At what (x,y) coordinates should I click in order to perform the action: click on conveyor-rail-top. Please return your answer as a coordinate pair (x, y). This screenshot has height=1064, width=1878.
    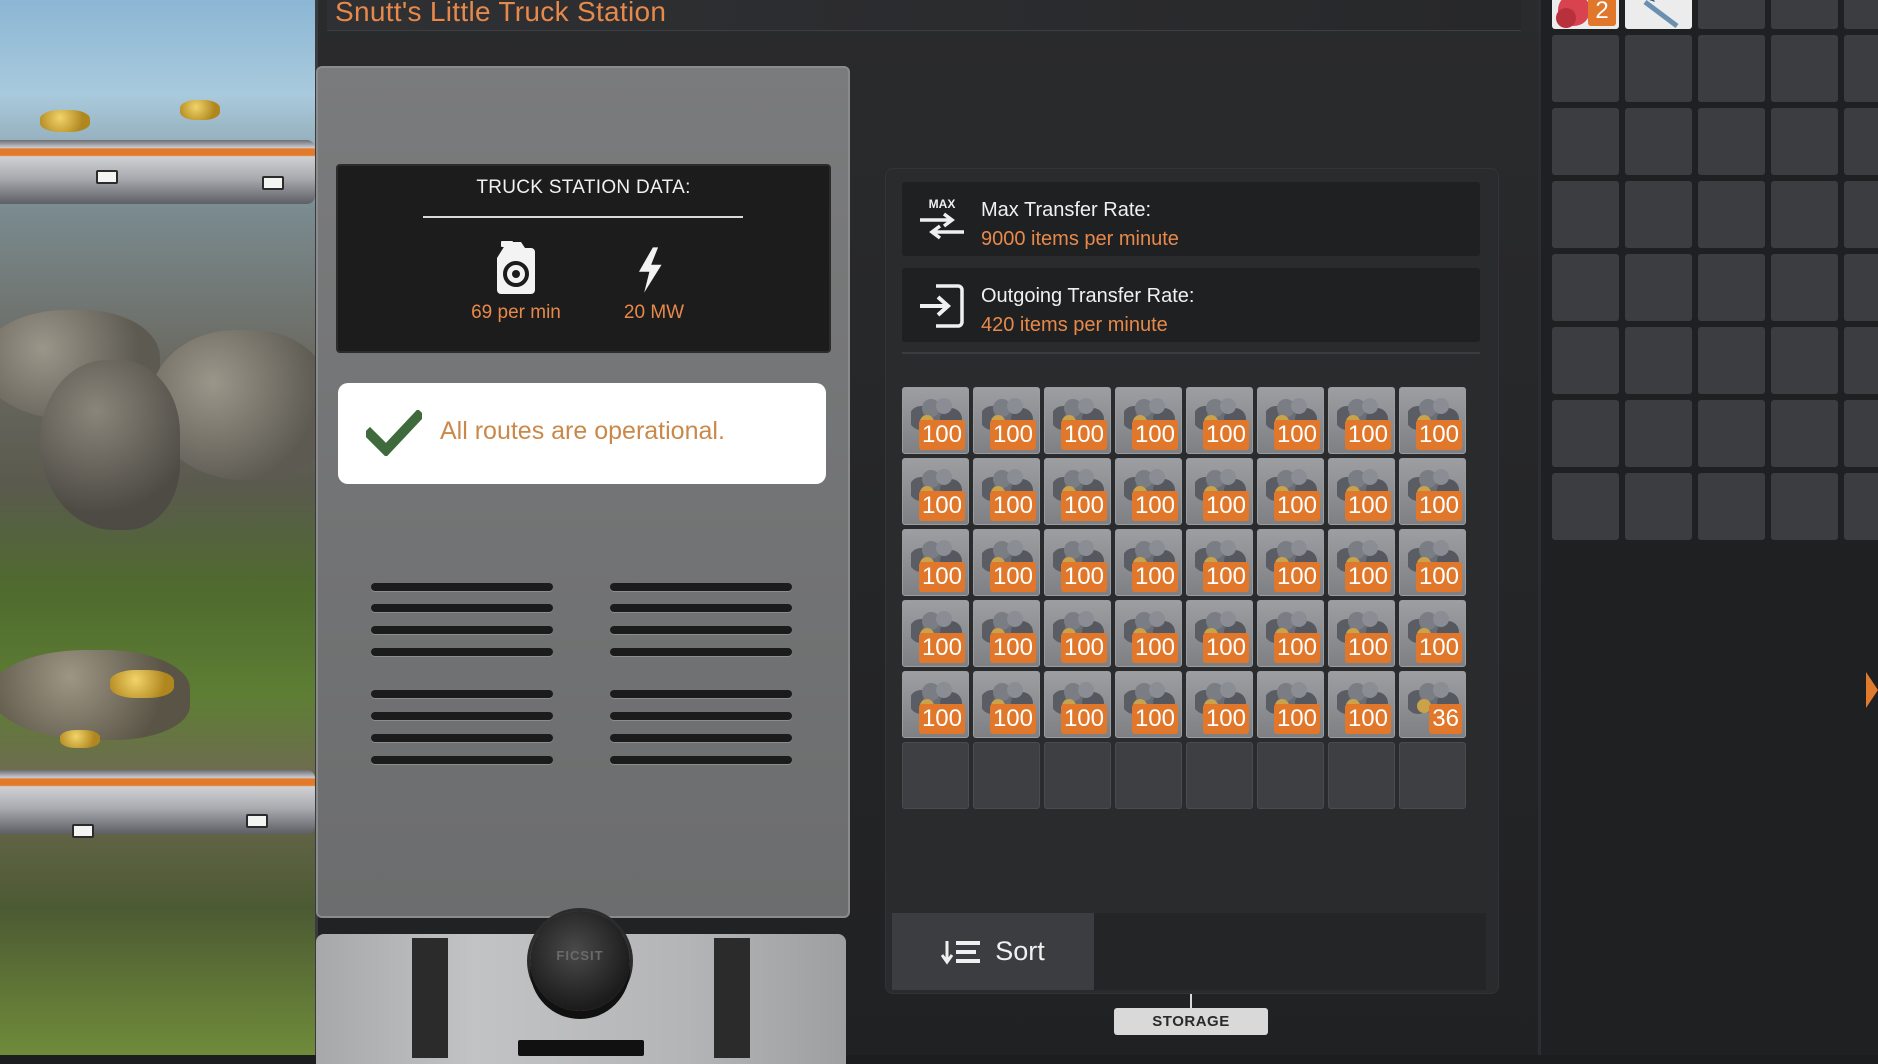
    Looking at the image, I should click on (157, 172).